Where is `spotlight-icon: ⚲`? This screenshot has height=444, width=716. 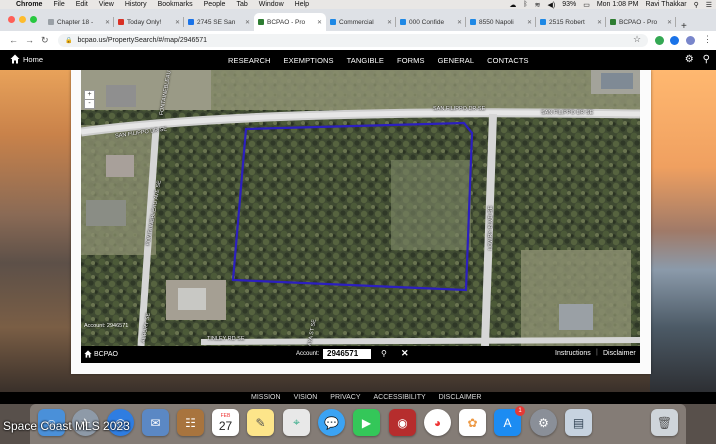
spotlight-icon: ⚲ is located at coordinates (696, 5).